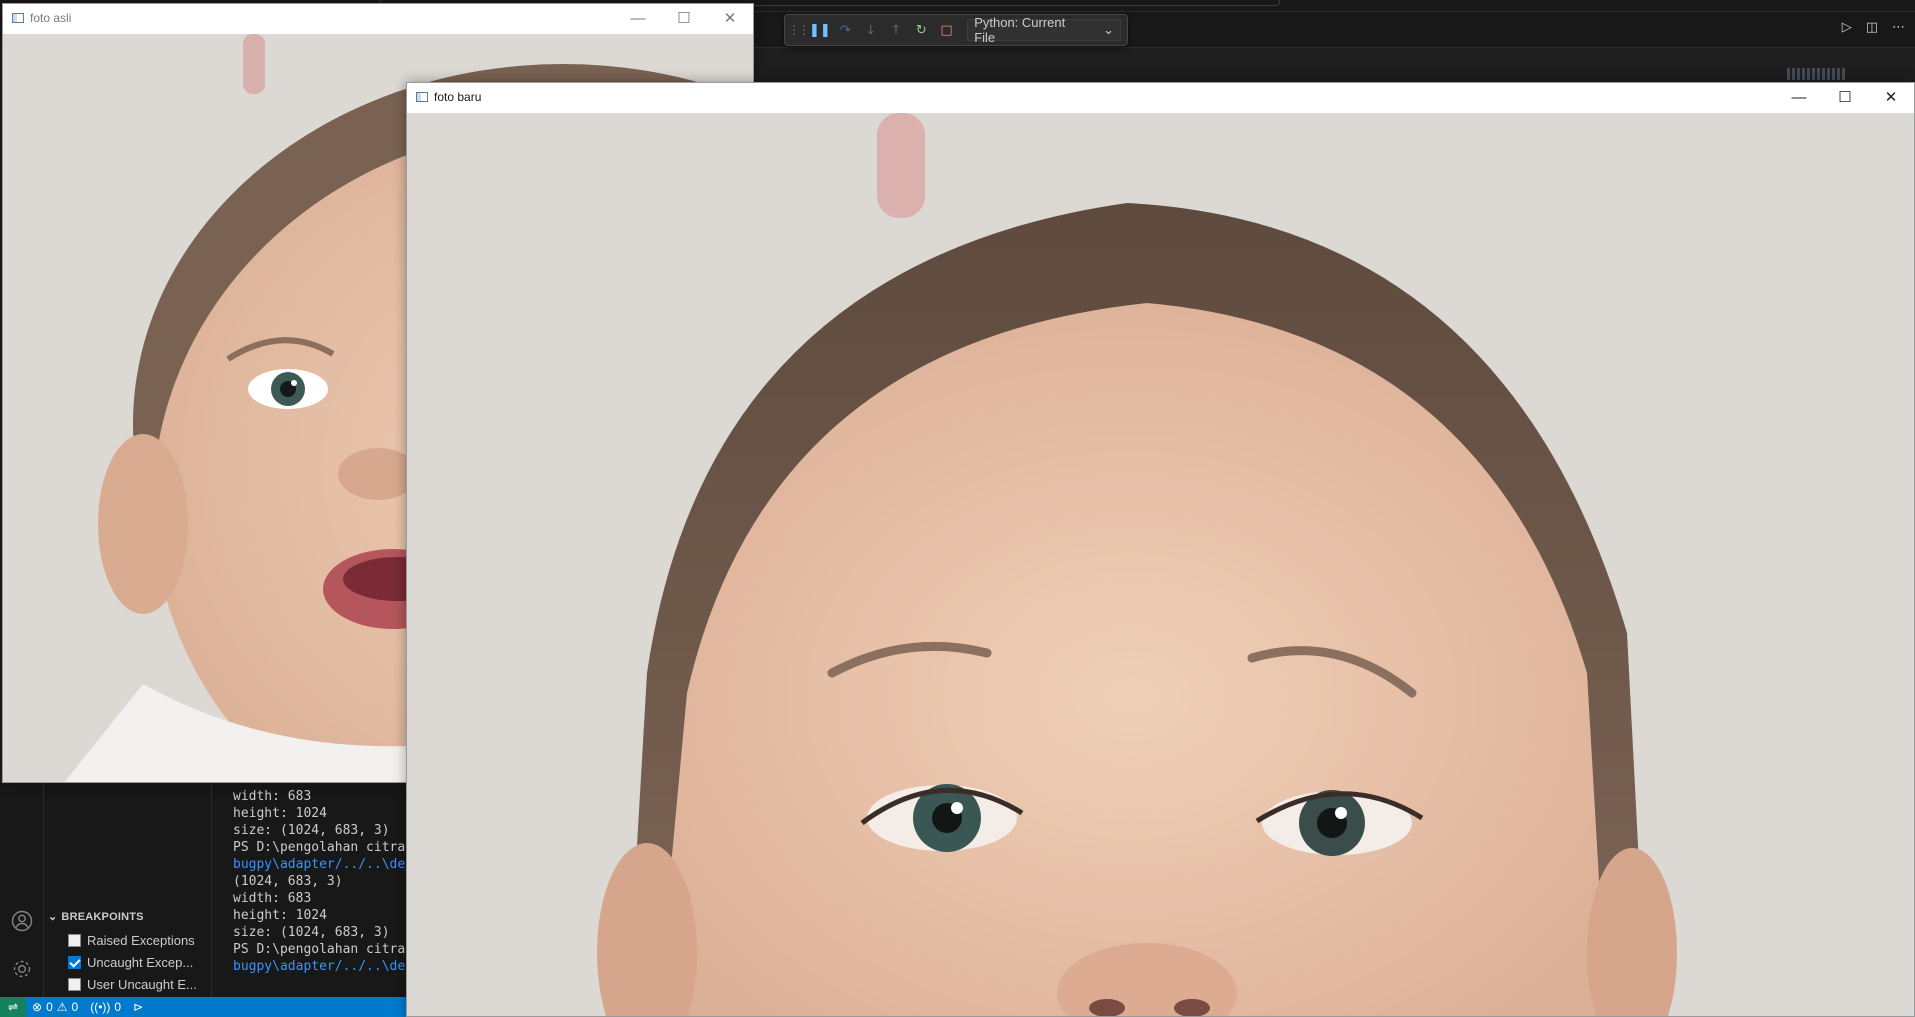 The height and width of the screenshot is (1017, 1915). Describe the element at coordinates (74, 984) in the screenshot. I see `checkbox-user-uncaught-exceptions` at that location.